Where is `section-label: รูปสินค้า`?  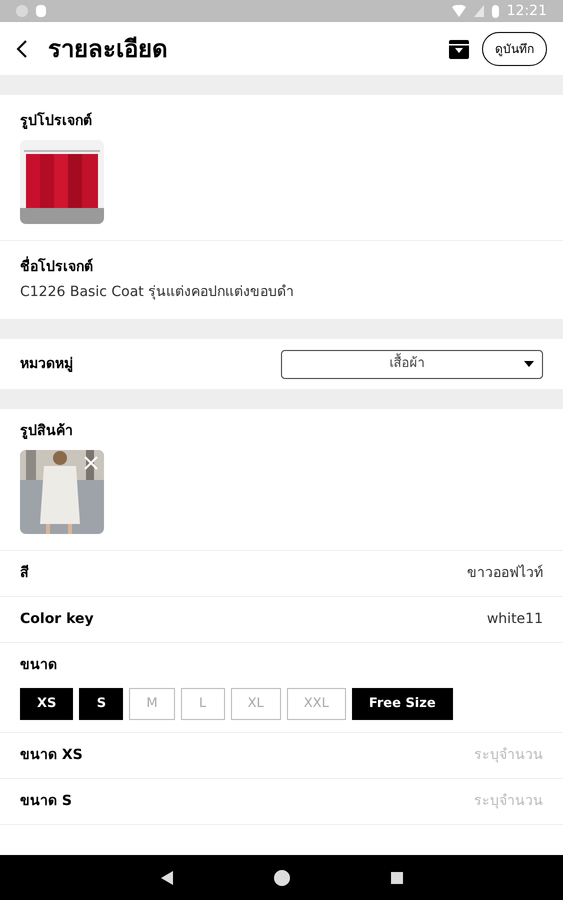 section-label: รูปสินค้า is located at coordinates (47, 431).